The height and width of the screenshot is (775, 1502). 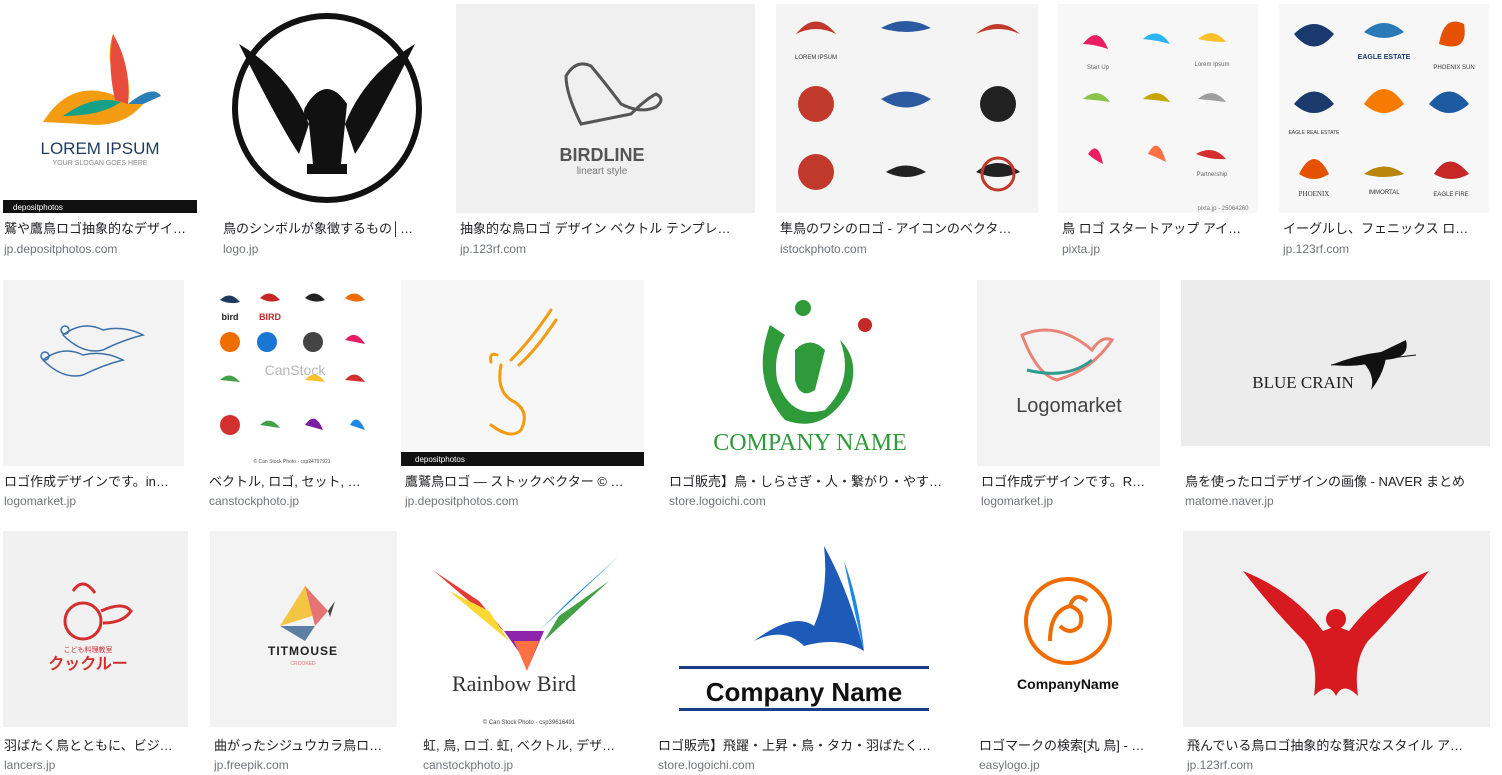 What do you see at coordinates (1384, 193) in the screenshot?
I see `thumb-text: IMMORTAL` at bounding box center [1384, 193].